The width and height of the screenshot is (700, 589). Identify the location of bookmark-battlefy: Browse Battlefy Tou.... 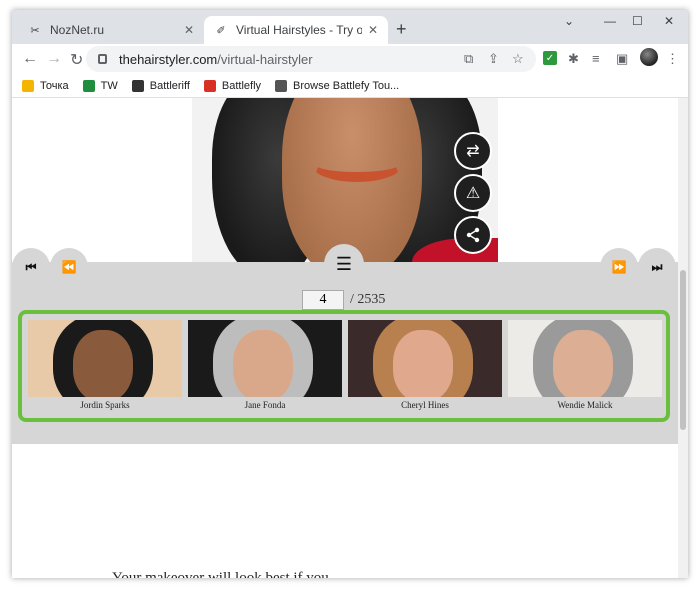
(337, 85).